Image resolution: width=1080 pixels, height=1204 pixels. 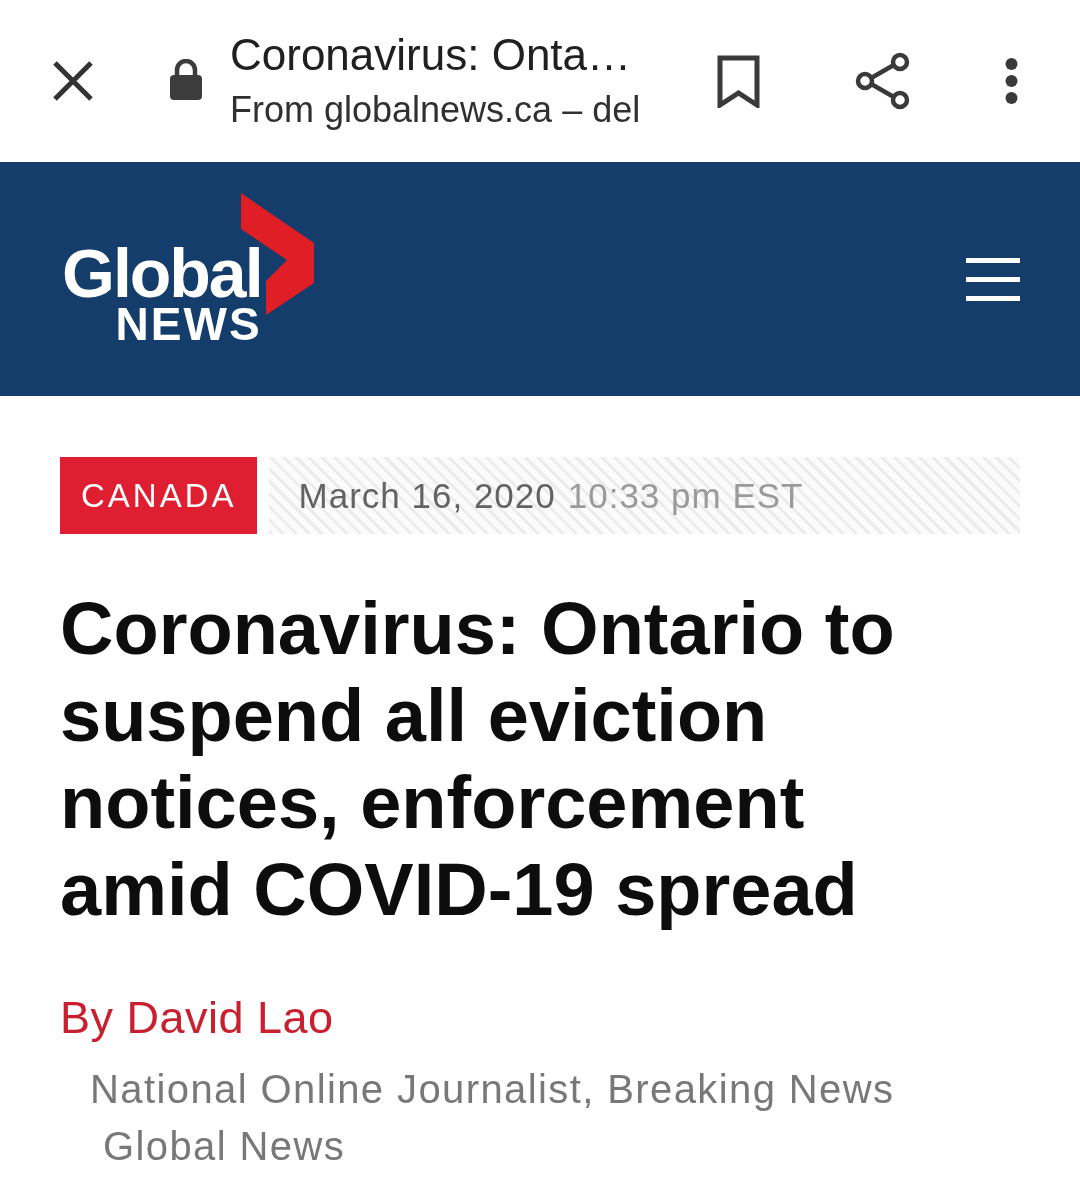 I want to click on page-url: From globalnews.ca – del, so click(x=435, y=110).